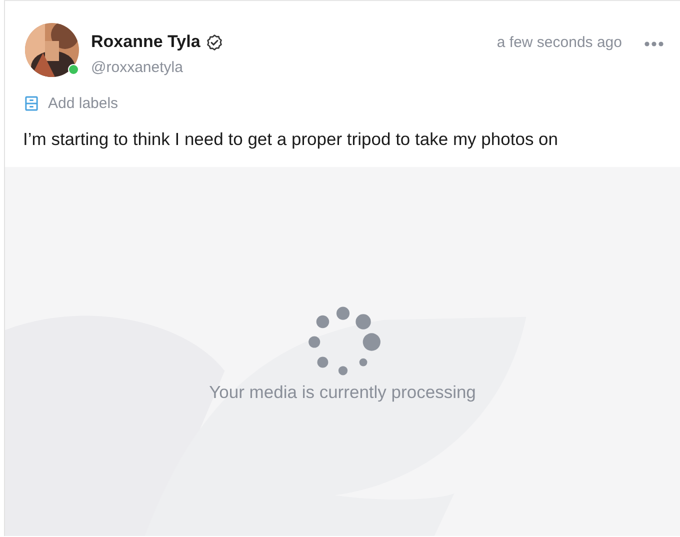 Image resolution: width=680 pixels, height=537 pixels. Describe the element at coordinates (83, 103) in the screenshot. I see `add-labels-link: Add labels` at that location.